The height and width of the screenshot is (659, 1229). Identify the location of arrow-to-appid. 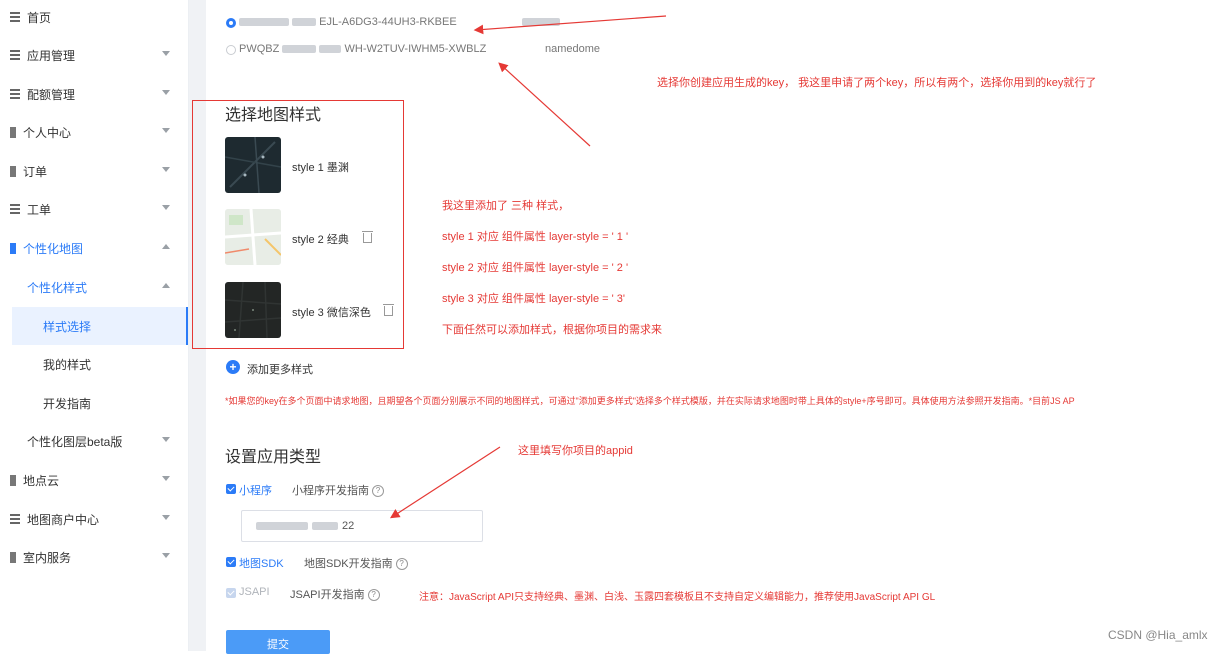
(445, 482).